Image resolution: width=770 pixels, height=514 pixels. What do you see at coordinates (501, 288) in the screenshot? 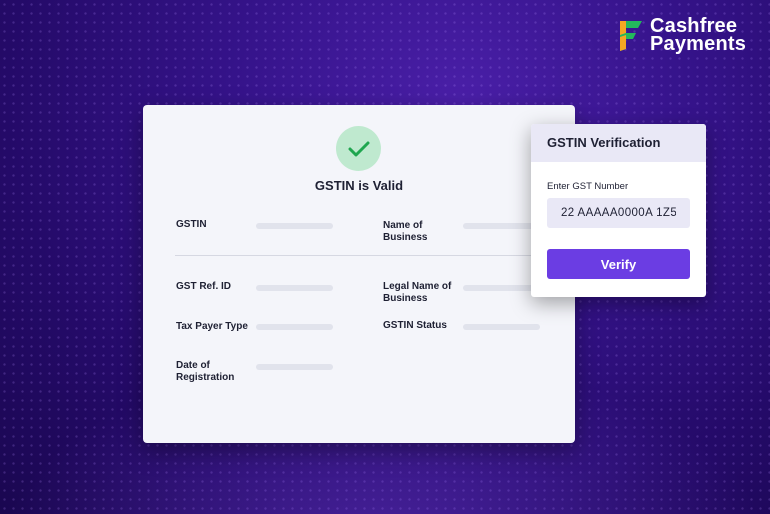
I see `legal-name-value-placeholder` at bounding box center [501, 288].